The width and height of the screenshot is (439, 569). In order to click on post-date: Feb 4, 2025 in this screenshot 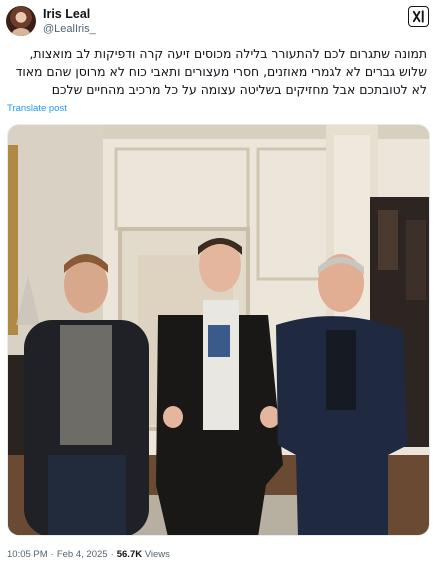, I will do `click(82, 554)`.